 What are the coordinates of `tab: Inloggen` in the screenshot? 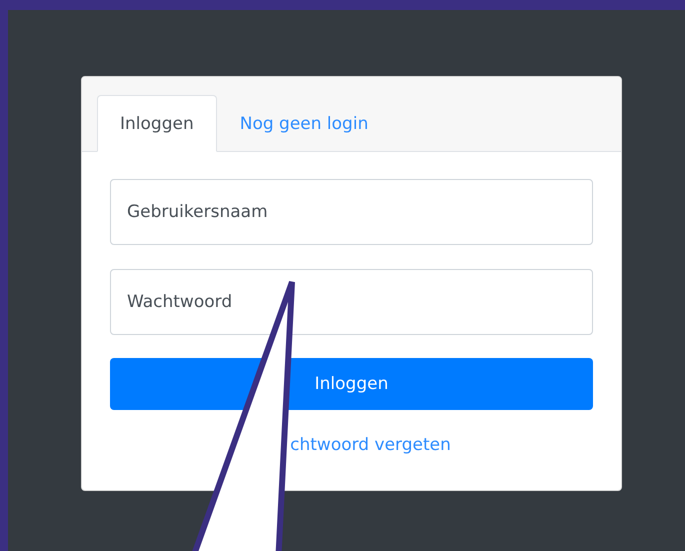 It's located at (157, 123).